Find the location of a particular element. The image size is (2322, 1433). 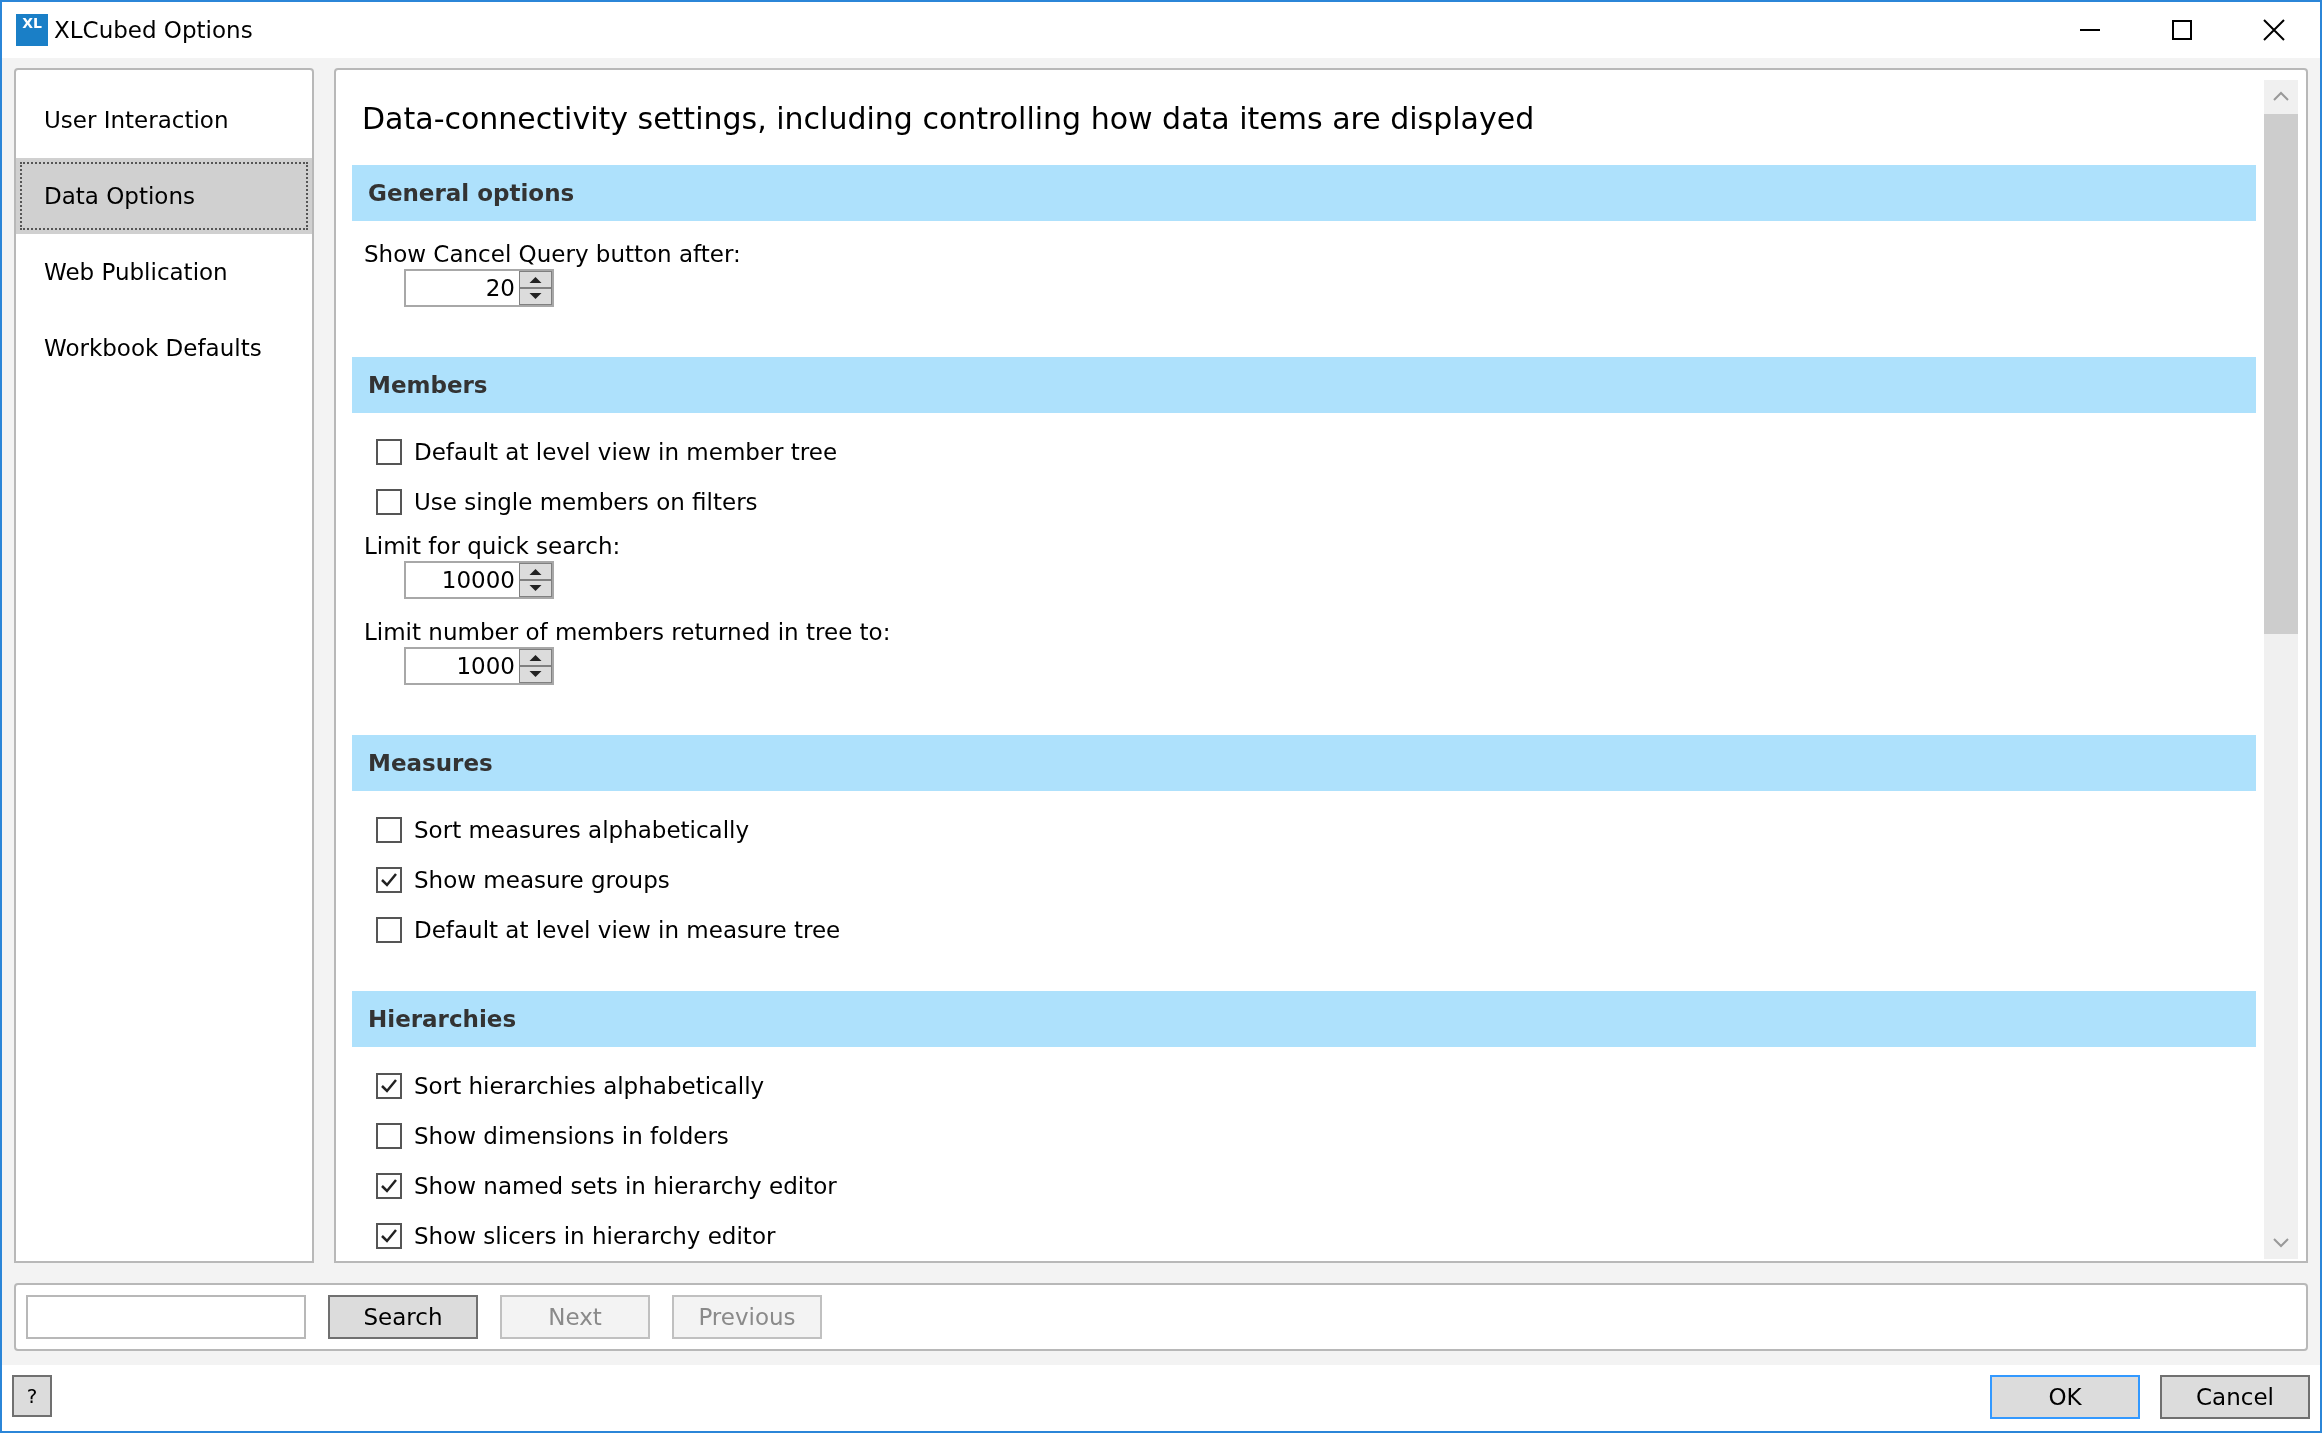

section-header: General options is located at coordinates (1304, 193).